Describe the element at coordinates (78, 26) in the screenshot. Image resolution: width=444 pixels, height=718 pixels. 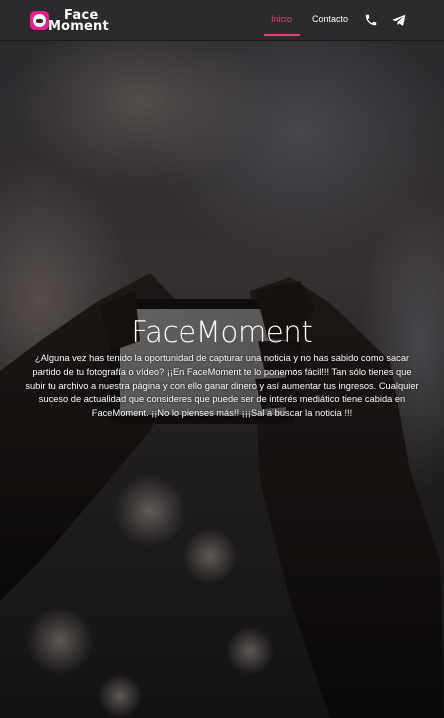
I see `brand-line2: Moment` at that location.